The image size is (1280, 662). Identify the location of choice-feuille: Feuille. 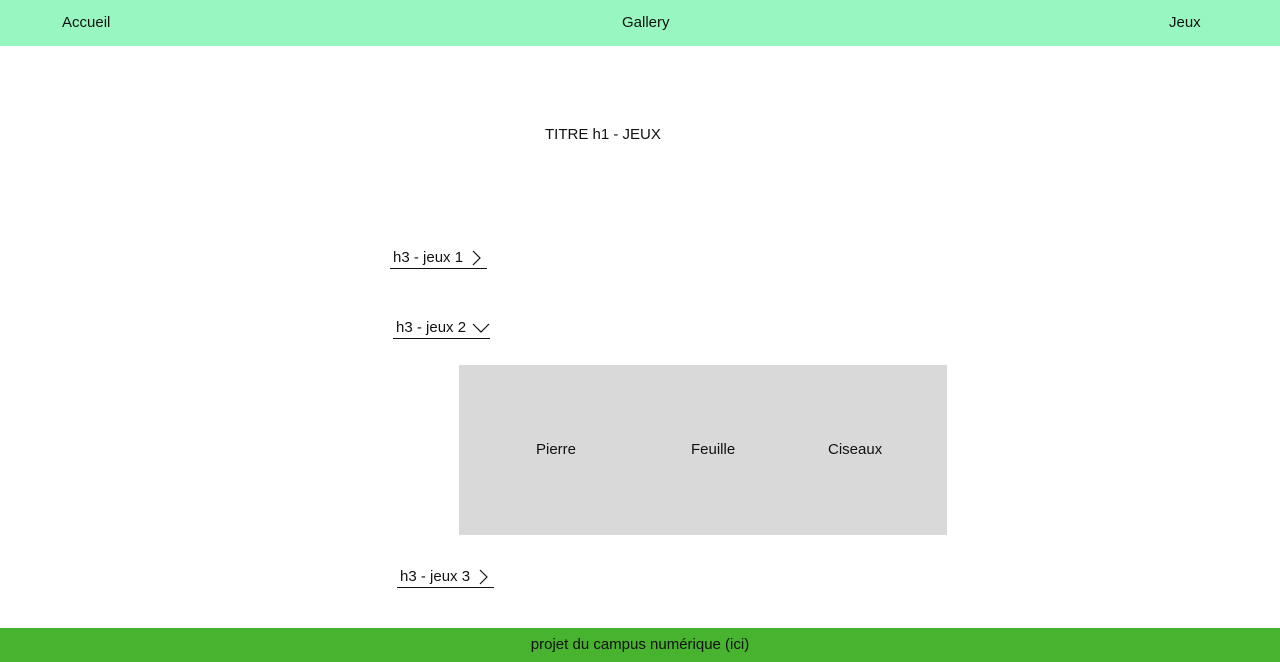
(713, 450).